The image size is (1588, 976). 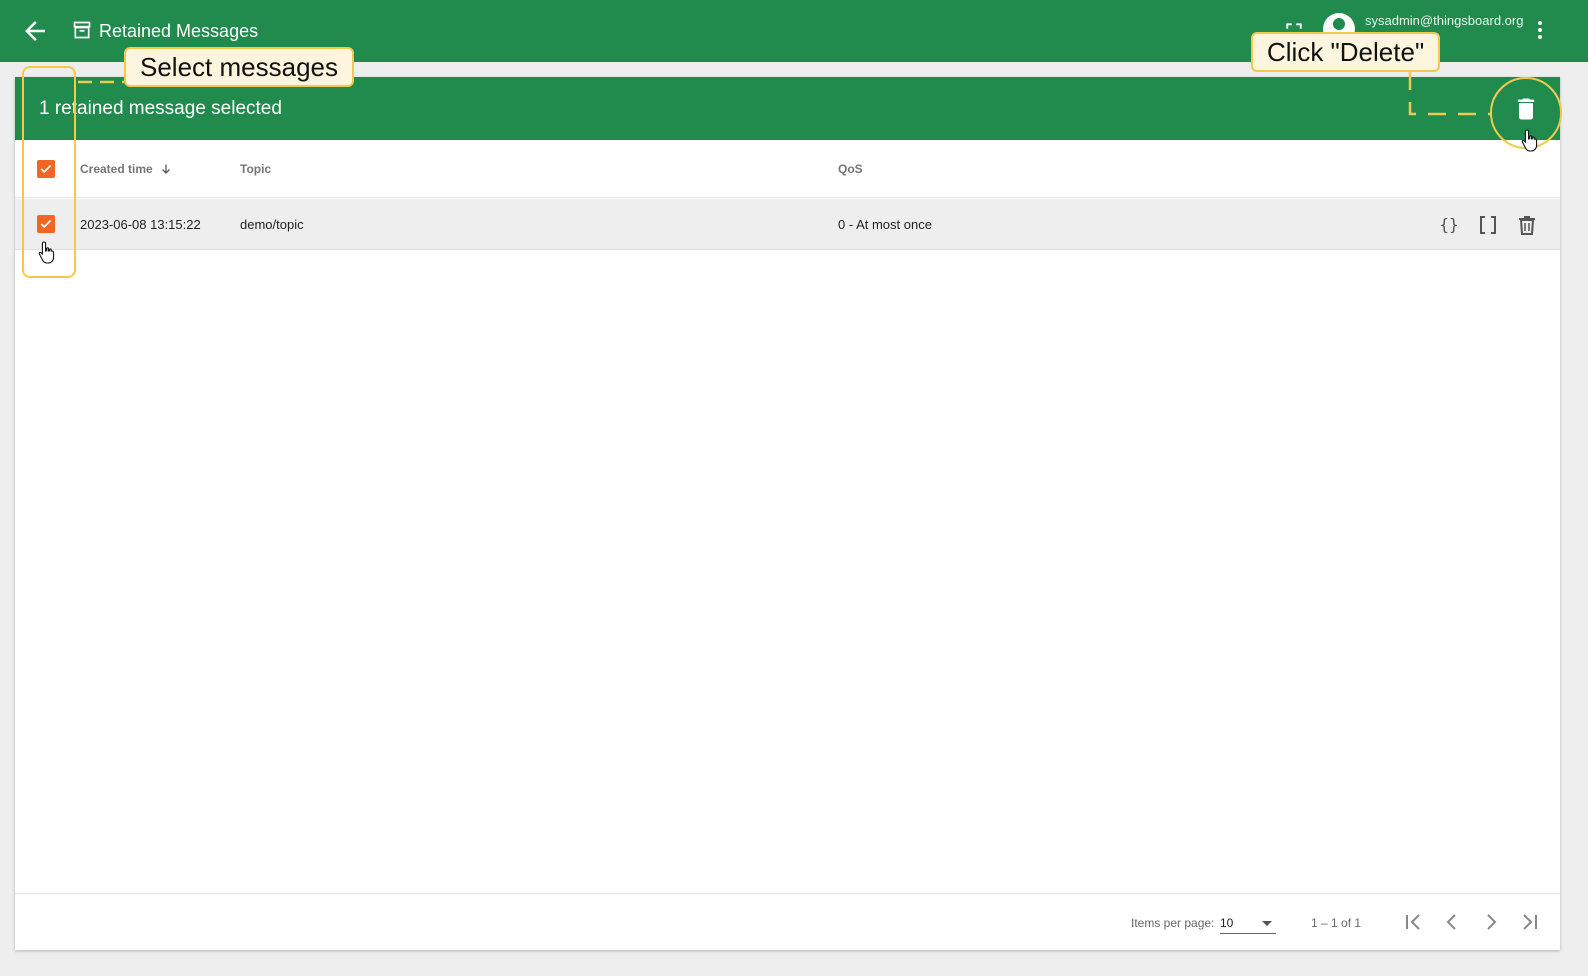 What do you see at coordinates (1346, 52) in the screenshot?
I see `callout-click-delete: Click "Delete"` at bounding box center [1346, 52].